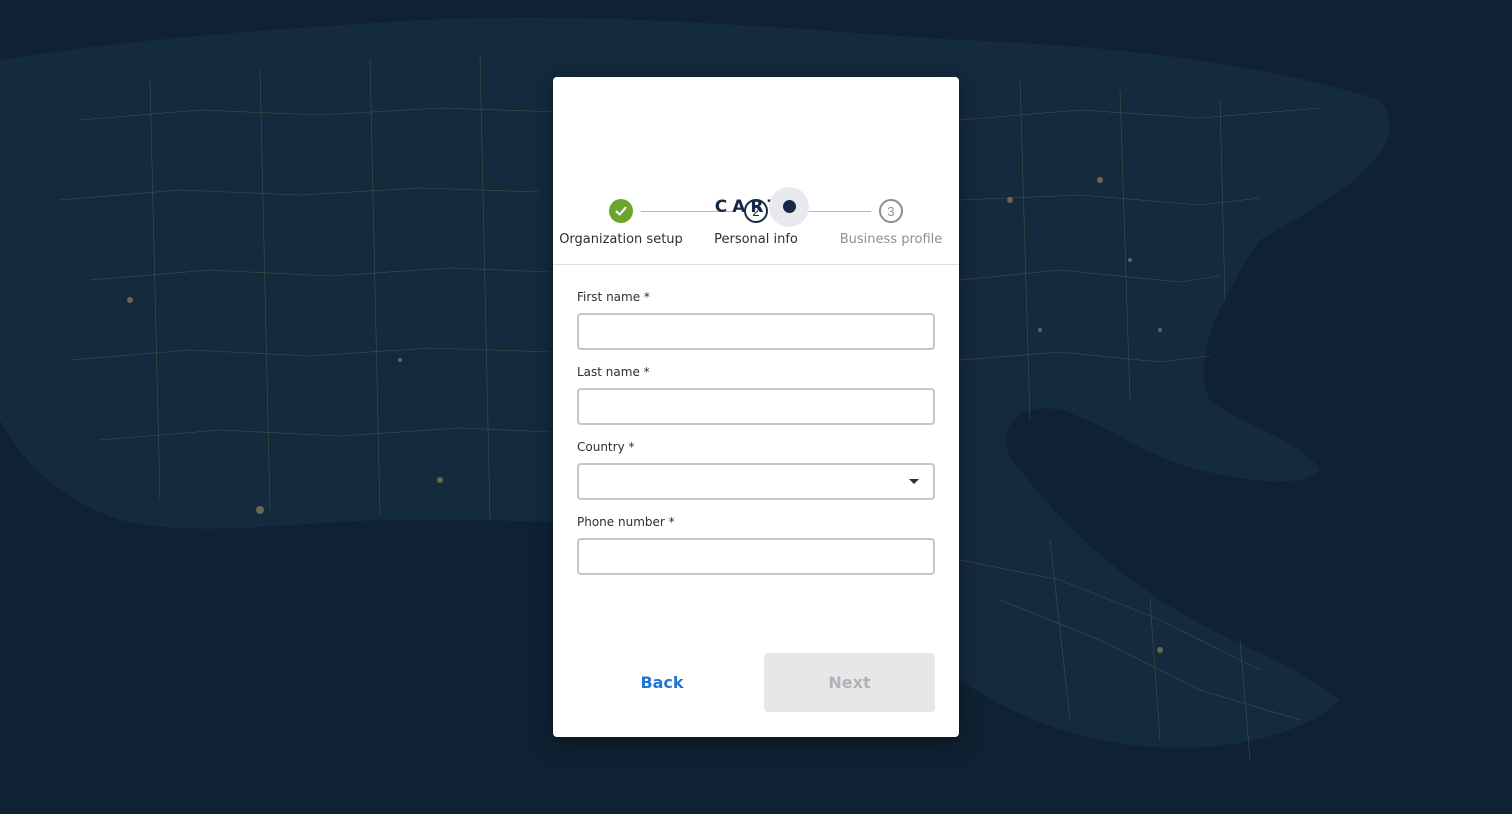 The image size is (1512, 814). What do you see at coordinates (662, 682) in the screenshot?
I see `back-button: Back` at bounding box center [662, 682].